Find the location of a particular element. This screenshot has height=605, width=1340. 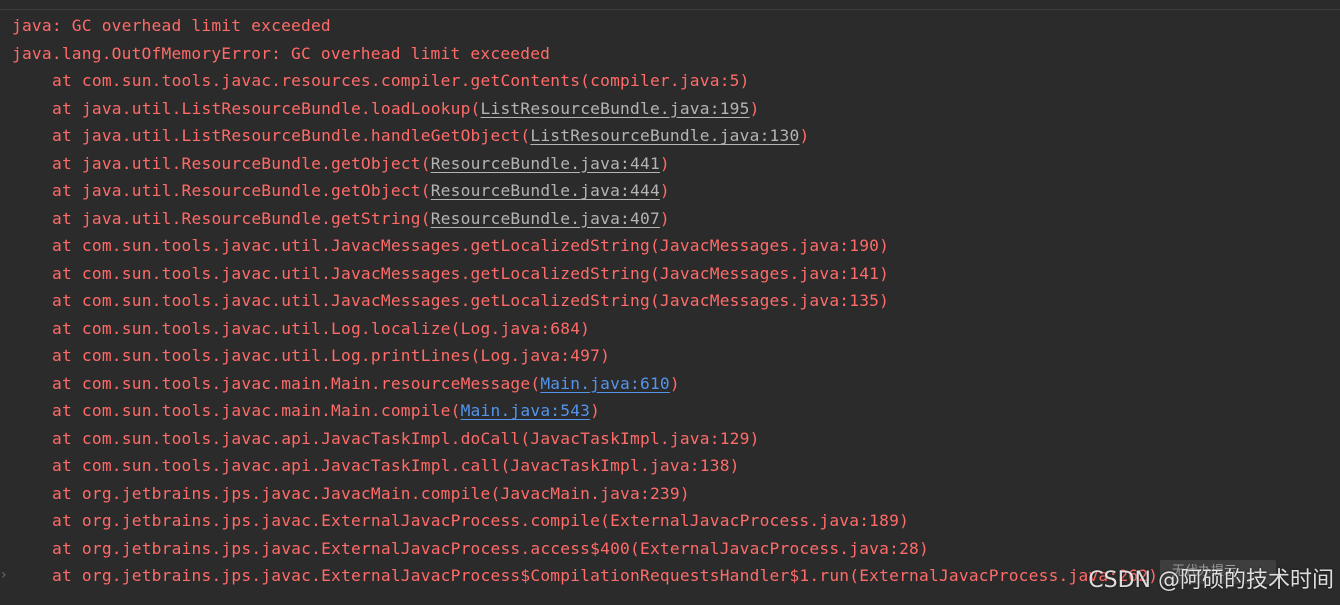

source-file-link: ResourceBundle.java:407 is located at coordinates (545, 218).